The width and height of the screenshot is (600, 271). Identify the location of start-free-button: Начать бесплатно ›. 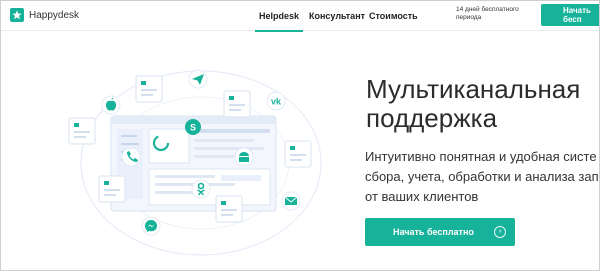
(440, 232).